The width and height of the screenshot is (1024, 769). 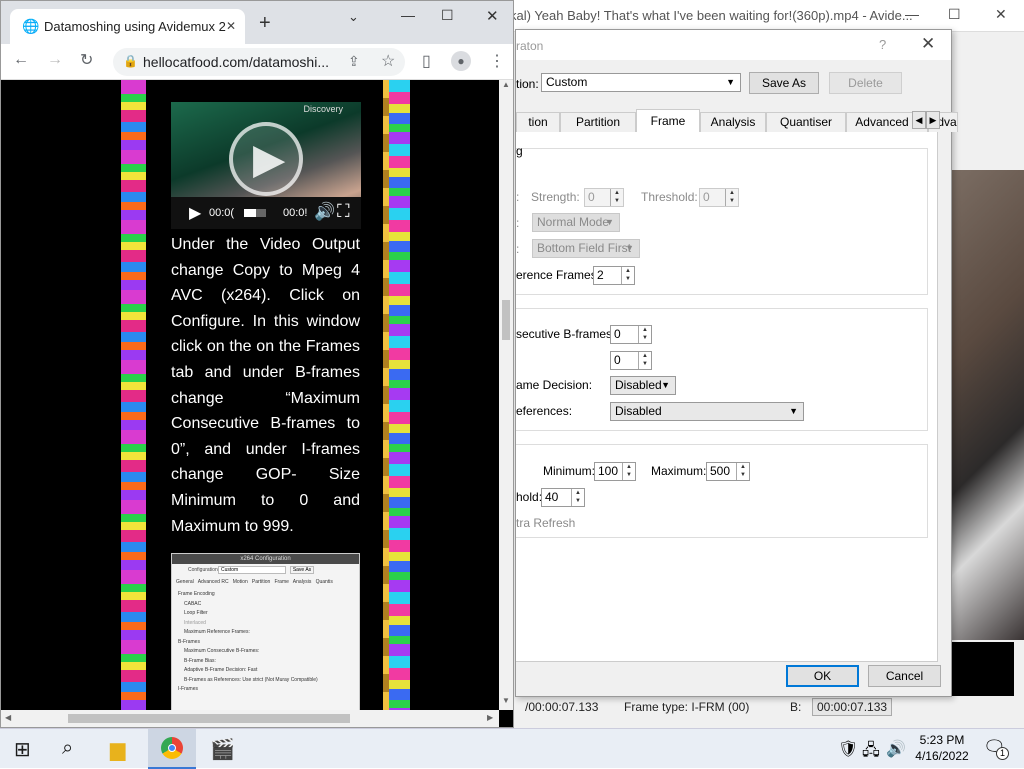 I want to click on vertical-scrollbar: ▲ ▼, so click(x=506, y=395).